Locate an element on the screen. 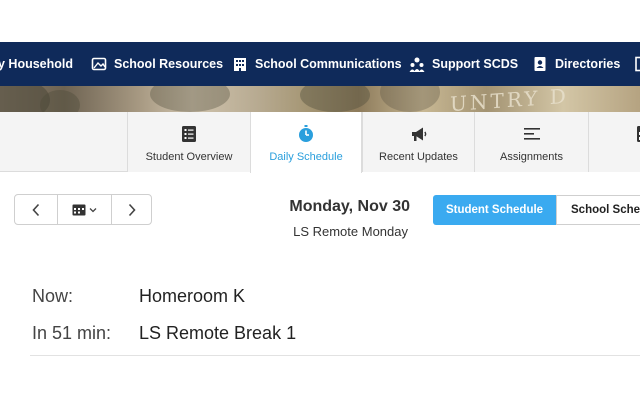 The image size is (640, 400). calendar-picker-button is located at coordinates (84, 209).